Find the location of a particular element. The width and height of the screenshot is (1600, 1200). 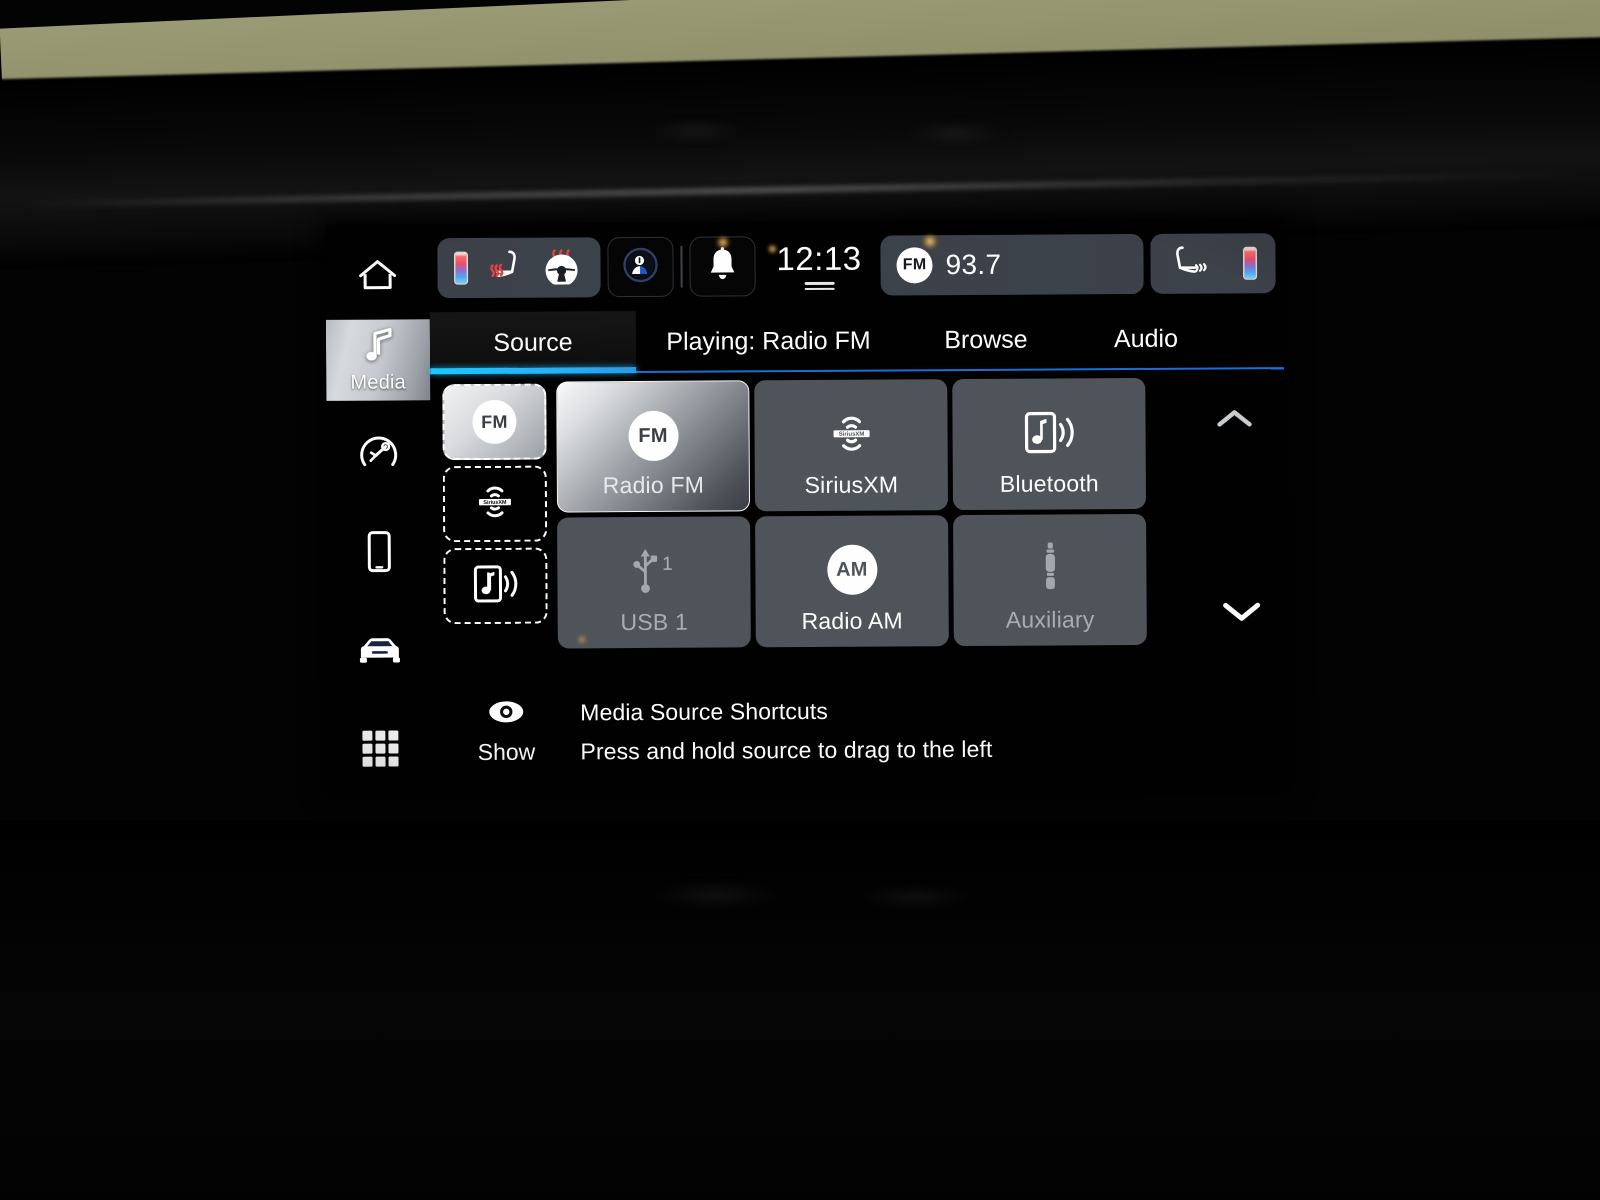

source-tile-radio-fm: FM Radio FM is located at coordinates (653, 446).